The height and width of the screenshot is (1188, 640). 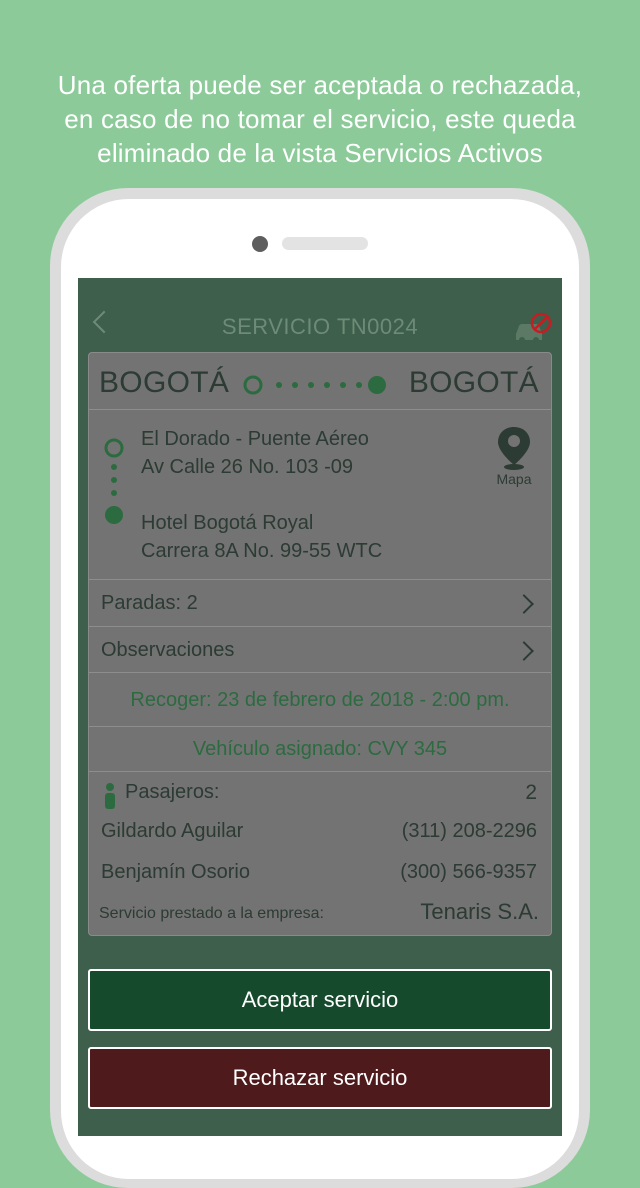 What do you see at coordinates (168, 650) in the screenshot?
I see `observations-label: Observaciones` at bounding box center [168, 650].